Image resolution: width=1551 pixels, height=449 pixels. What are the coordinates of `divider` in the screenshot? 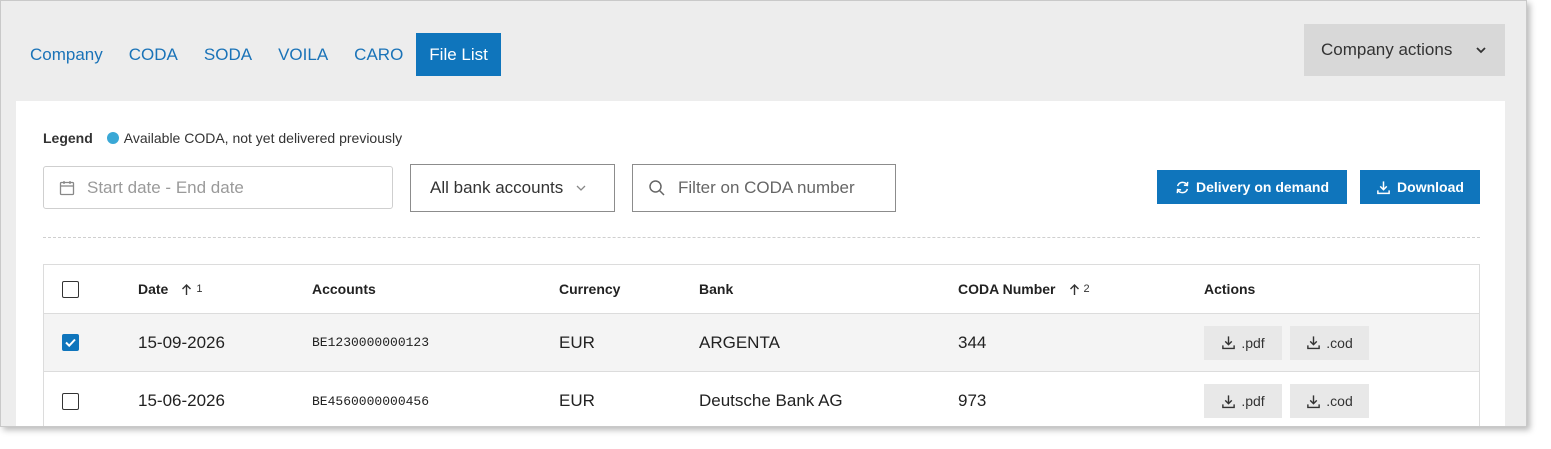 It's located at (761, 237).